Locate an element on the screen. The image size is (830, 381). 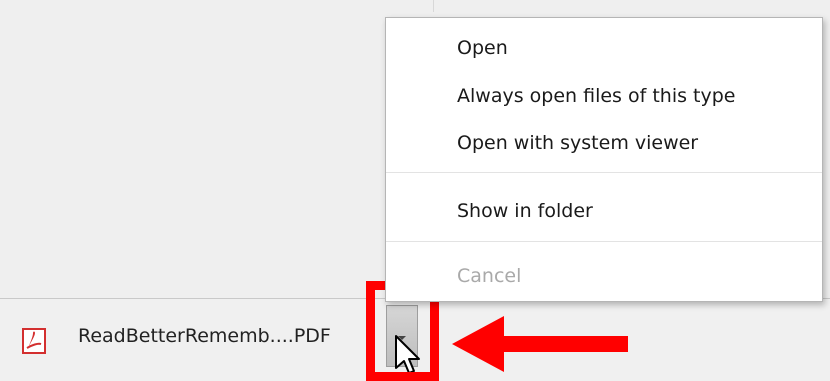
page-divider is located at coordinates (433, 6).